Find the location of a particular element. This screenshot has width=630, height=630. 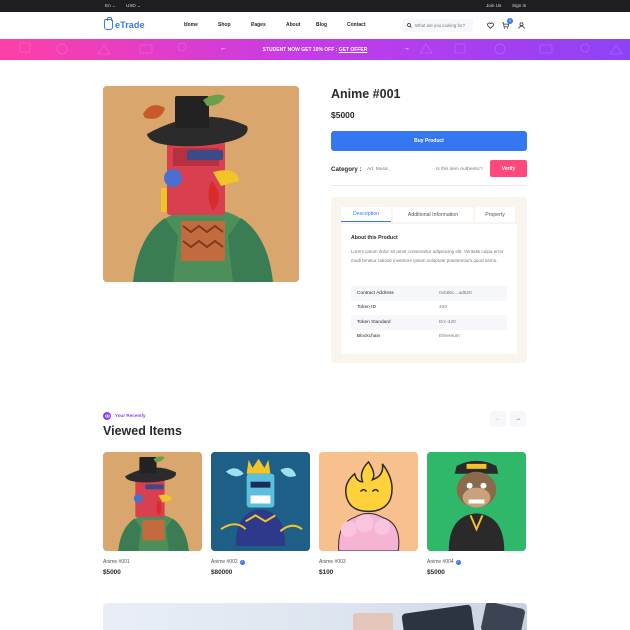

authentic-question: Is this item Authentic? is located at coordinates (459, 169).